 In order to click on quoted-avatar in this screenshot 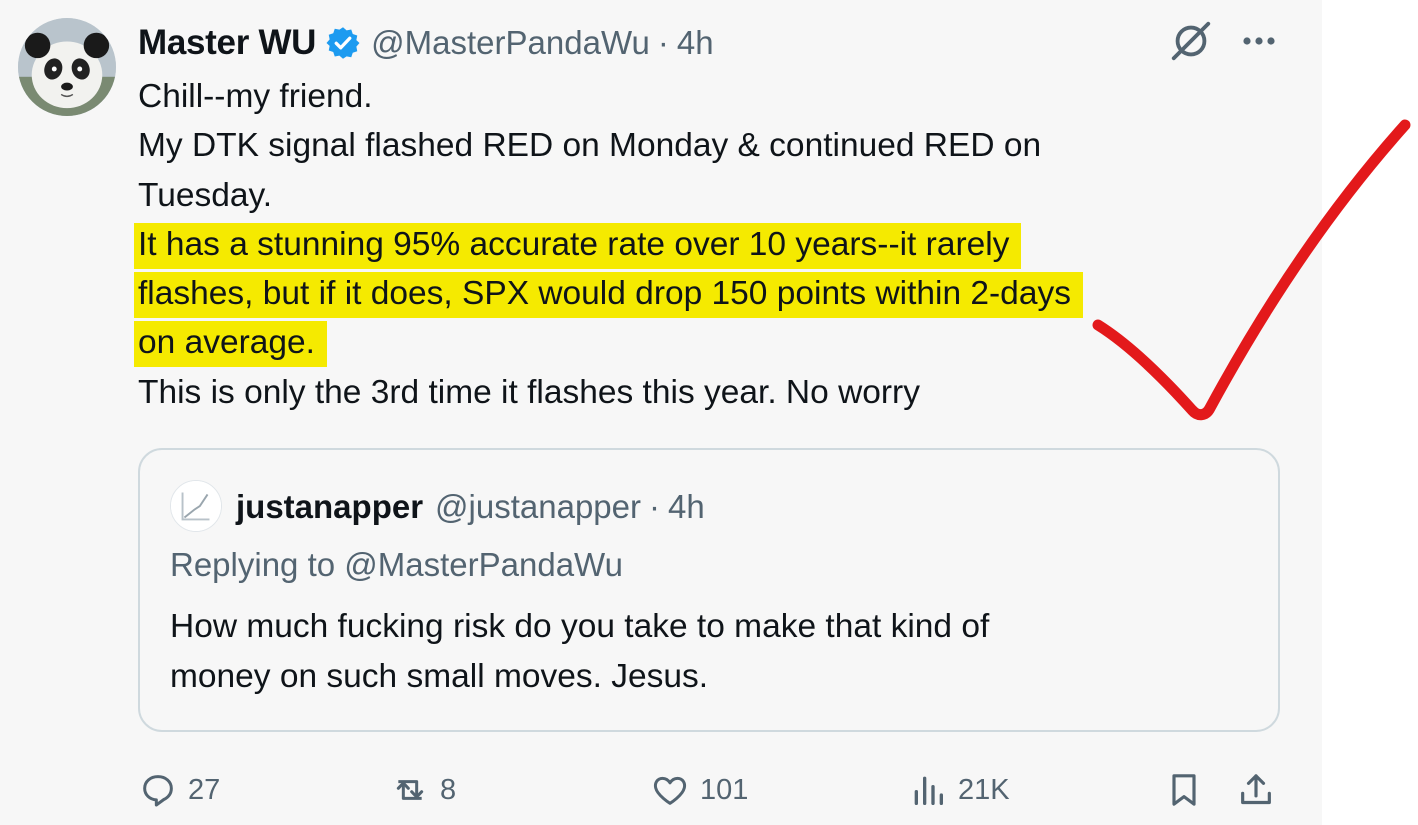, I will do `click(196, 506)`.